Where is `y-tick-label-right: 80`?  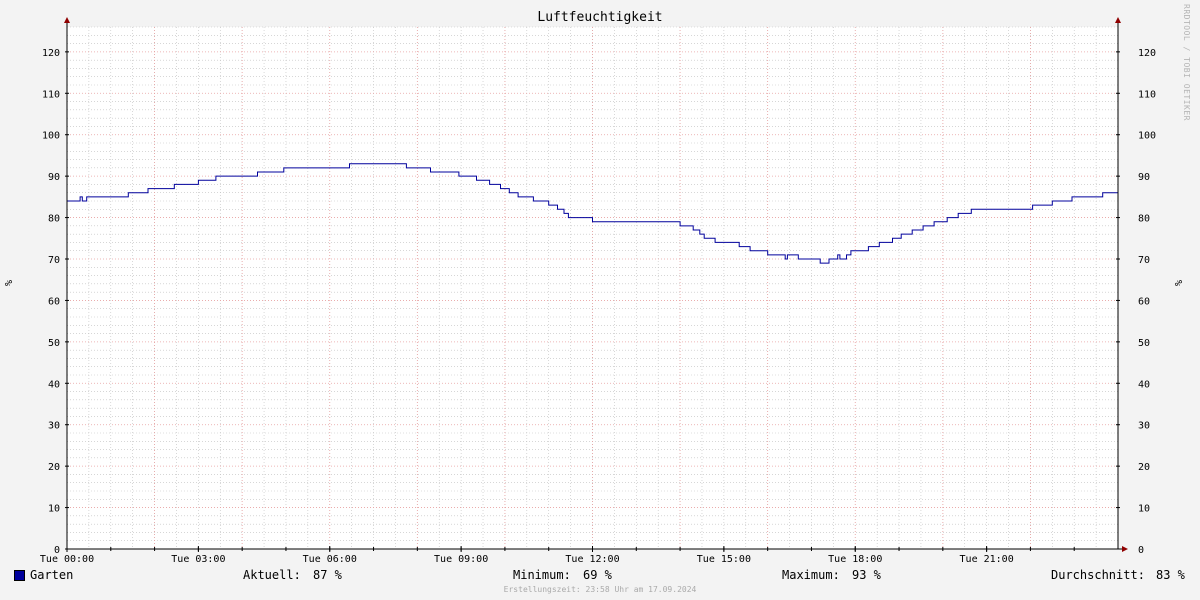
y-tick-label-right: 80 is located at coordinates (1144, 219).